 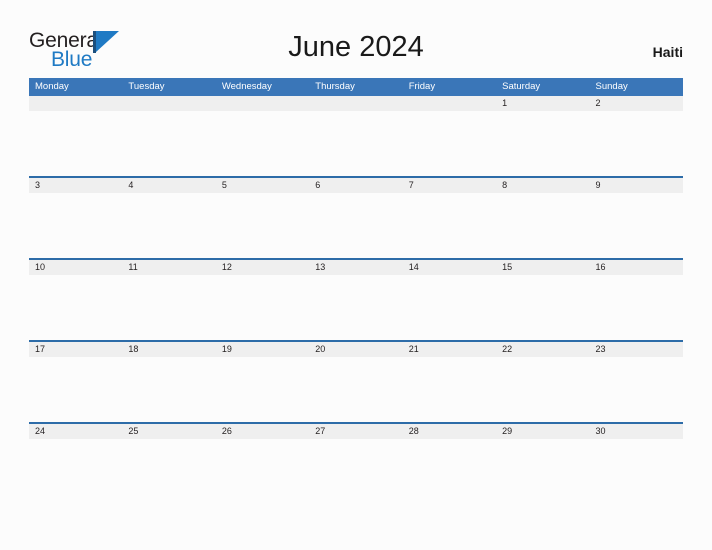 I want to click on week-date-band: 3 4 5 6 7 8 9, so click(x=356, y=185).